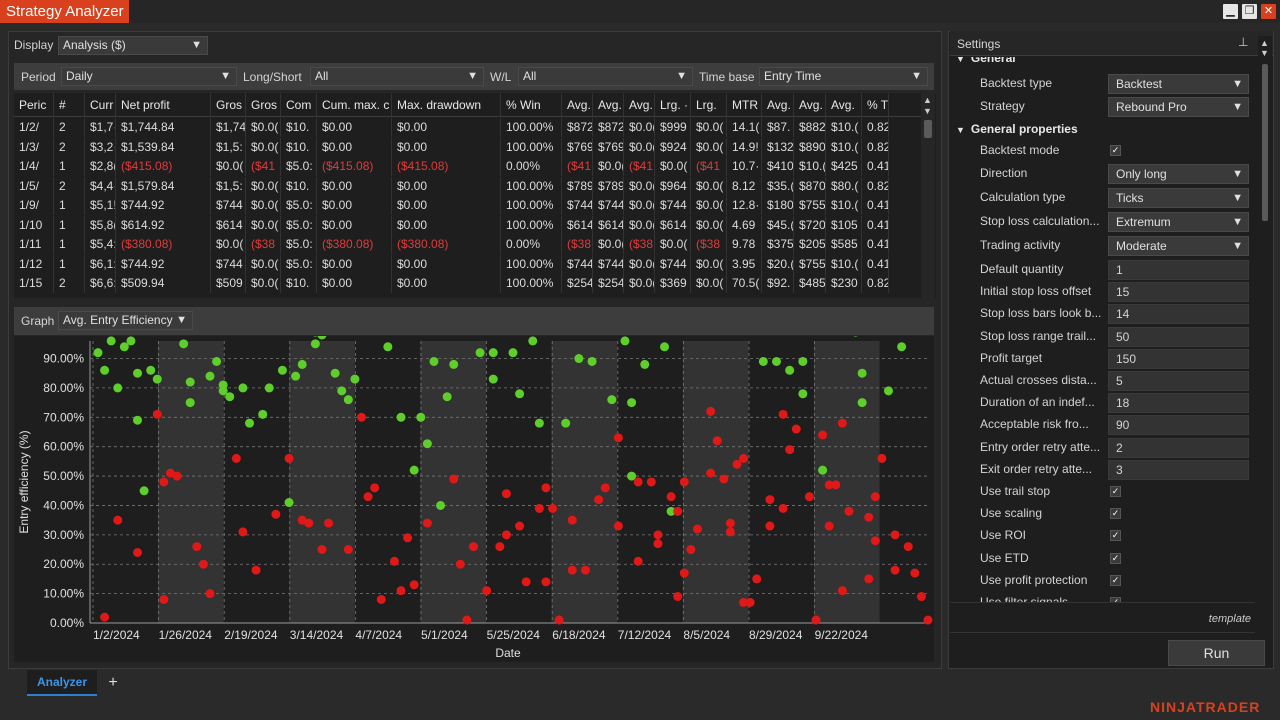 The width and height of the screenshot is (1280, 720). What do you see at coordinates (844, 166) in the screenshot?
I see `table-cell: $425` at bounding box center [844, 166].